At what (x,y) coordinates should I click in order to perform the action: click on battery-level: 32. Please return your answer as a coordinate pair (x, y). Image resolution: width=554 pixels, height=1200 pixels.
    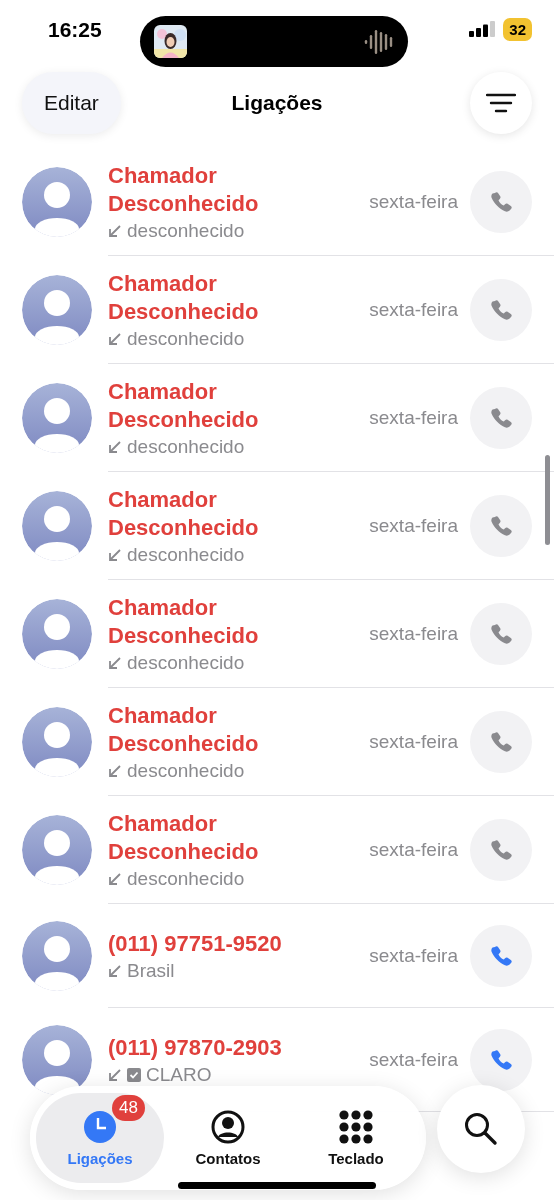
    Looking at the image, I should click on (517, 29).